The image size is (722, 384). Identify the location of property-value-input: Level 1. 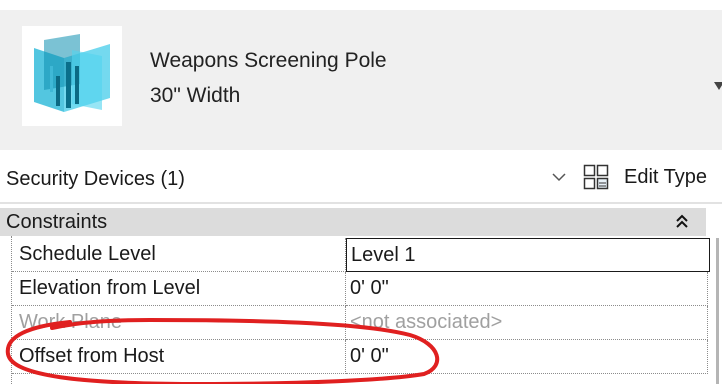
(528, 255).